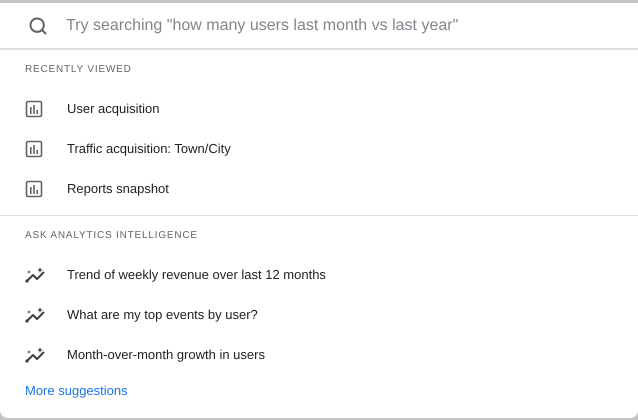 Image resolution: width=638 pixels, height=420 pixels. What do you see at coordinates (76, 390) in the screenshot?
I see `more-suggestions-link: More suggestions` at bounding box center [76, 390].